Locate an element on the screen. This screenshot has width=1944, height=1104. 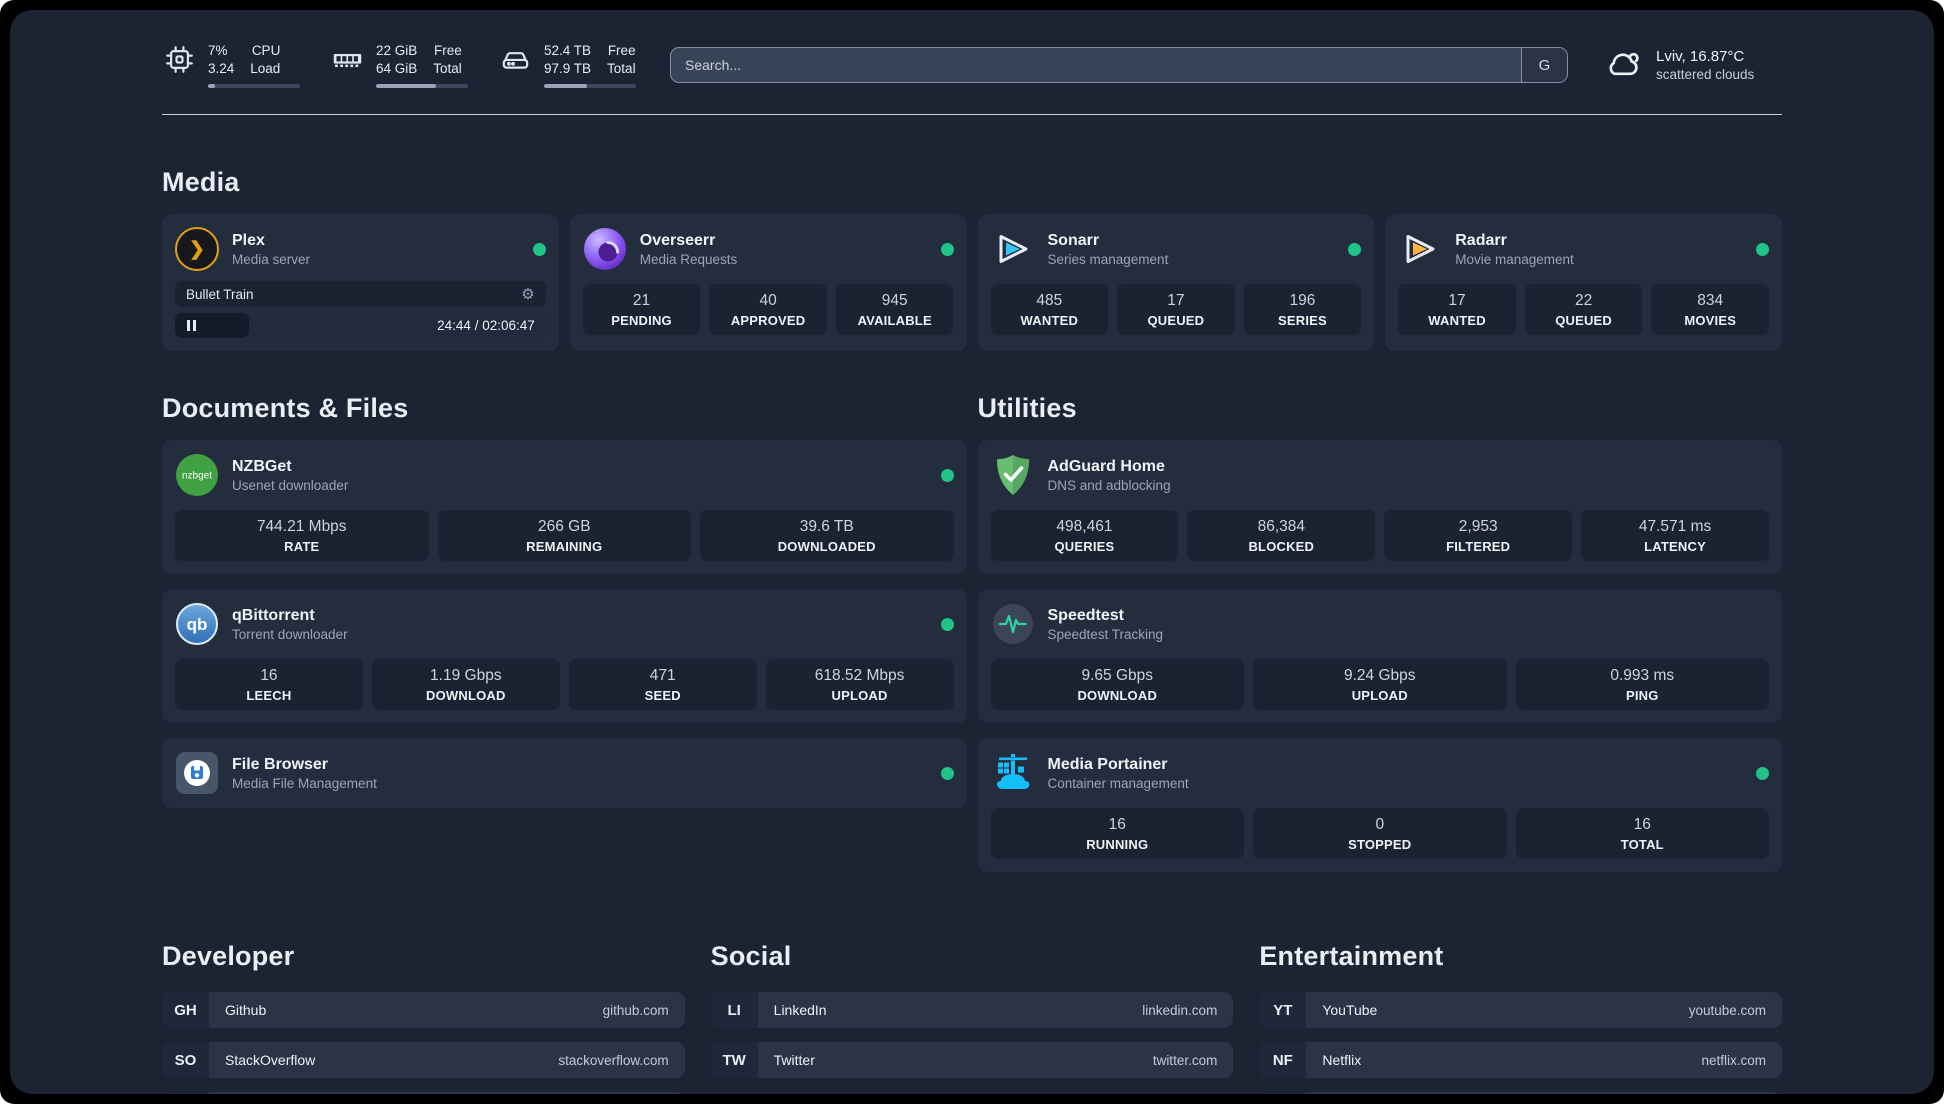
bookmark-name: Twitter is located at coordinates (794, 1060).